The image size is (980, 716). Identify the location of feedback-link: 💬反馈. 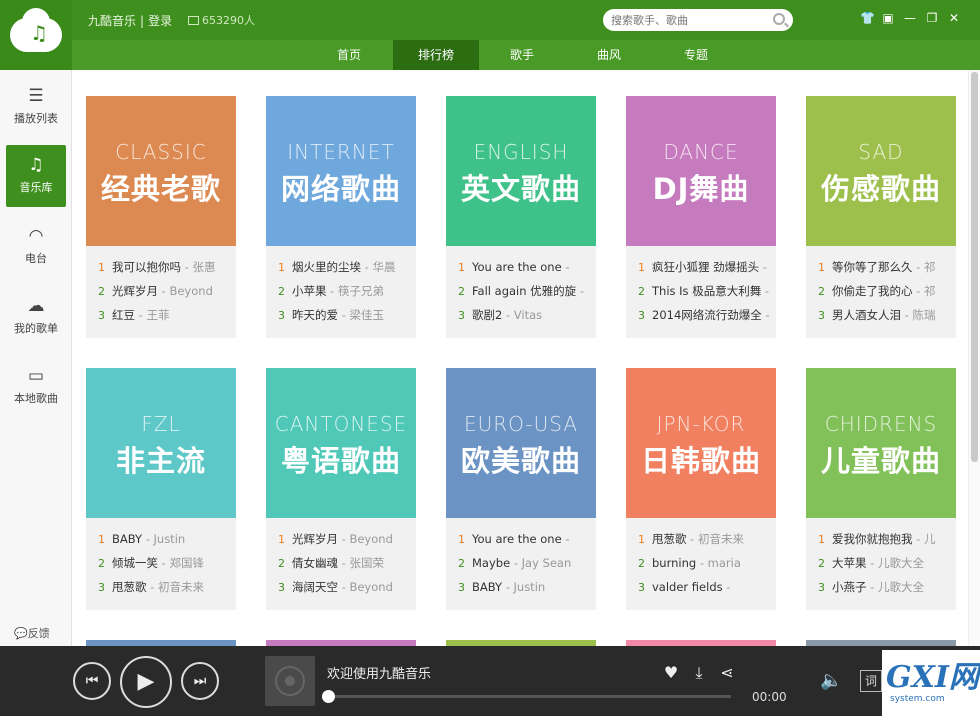
(32, 633).